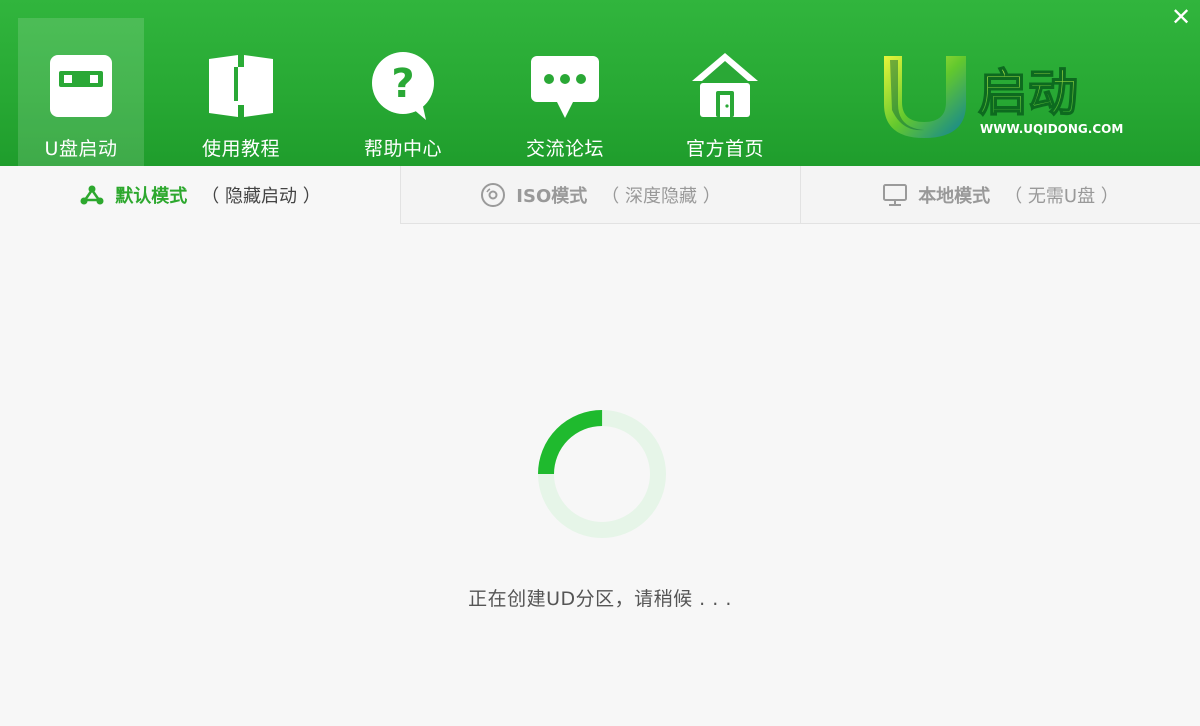 This screenshot has height=726, width=1200. I want to click on brand-logo: 启动 WWW.UQIDONG.COM, so click(1009, 95).